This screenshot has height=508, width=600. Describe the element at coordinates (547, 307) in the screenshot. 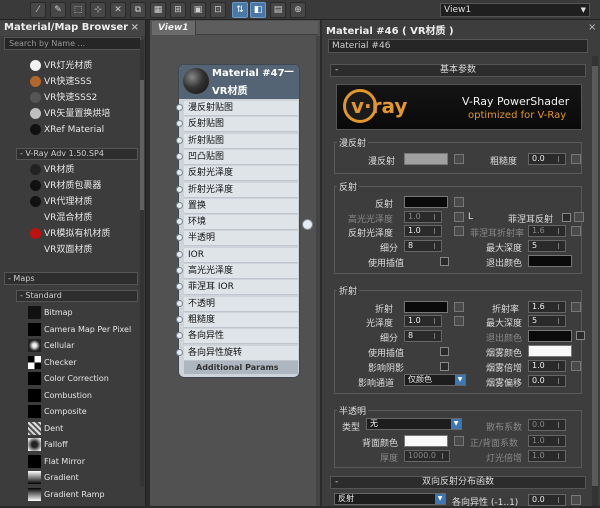

I see `ior-spinner: 1.6` at that location.